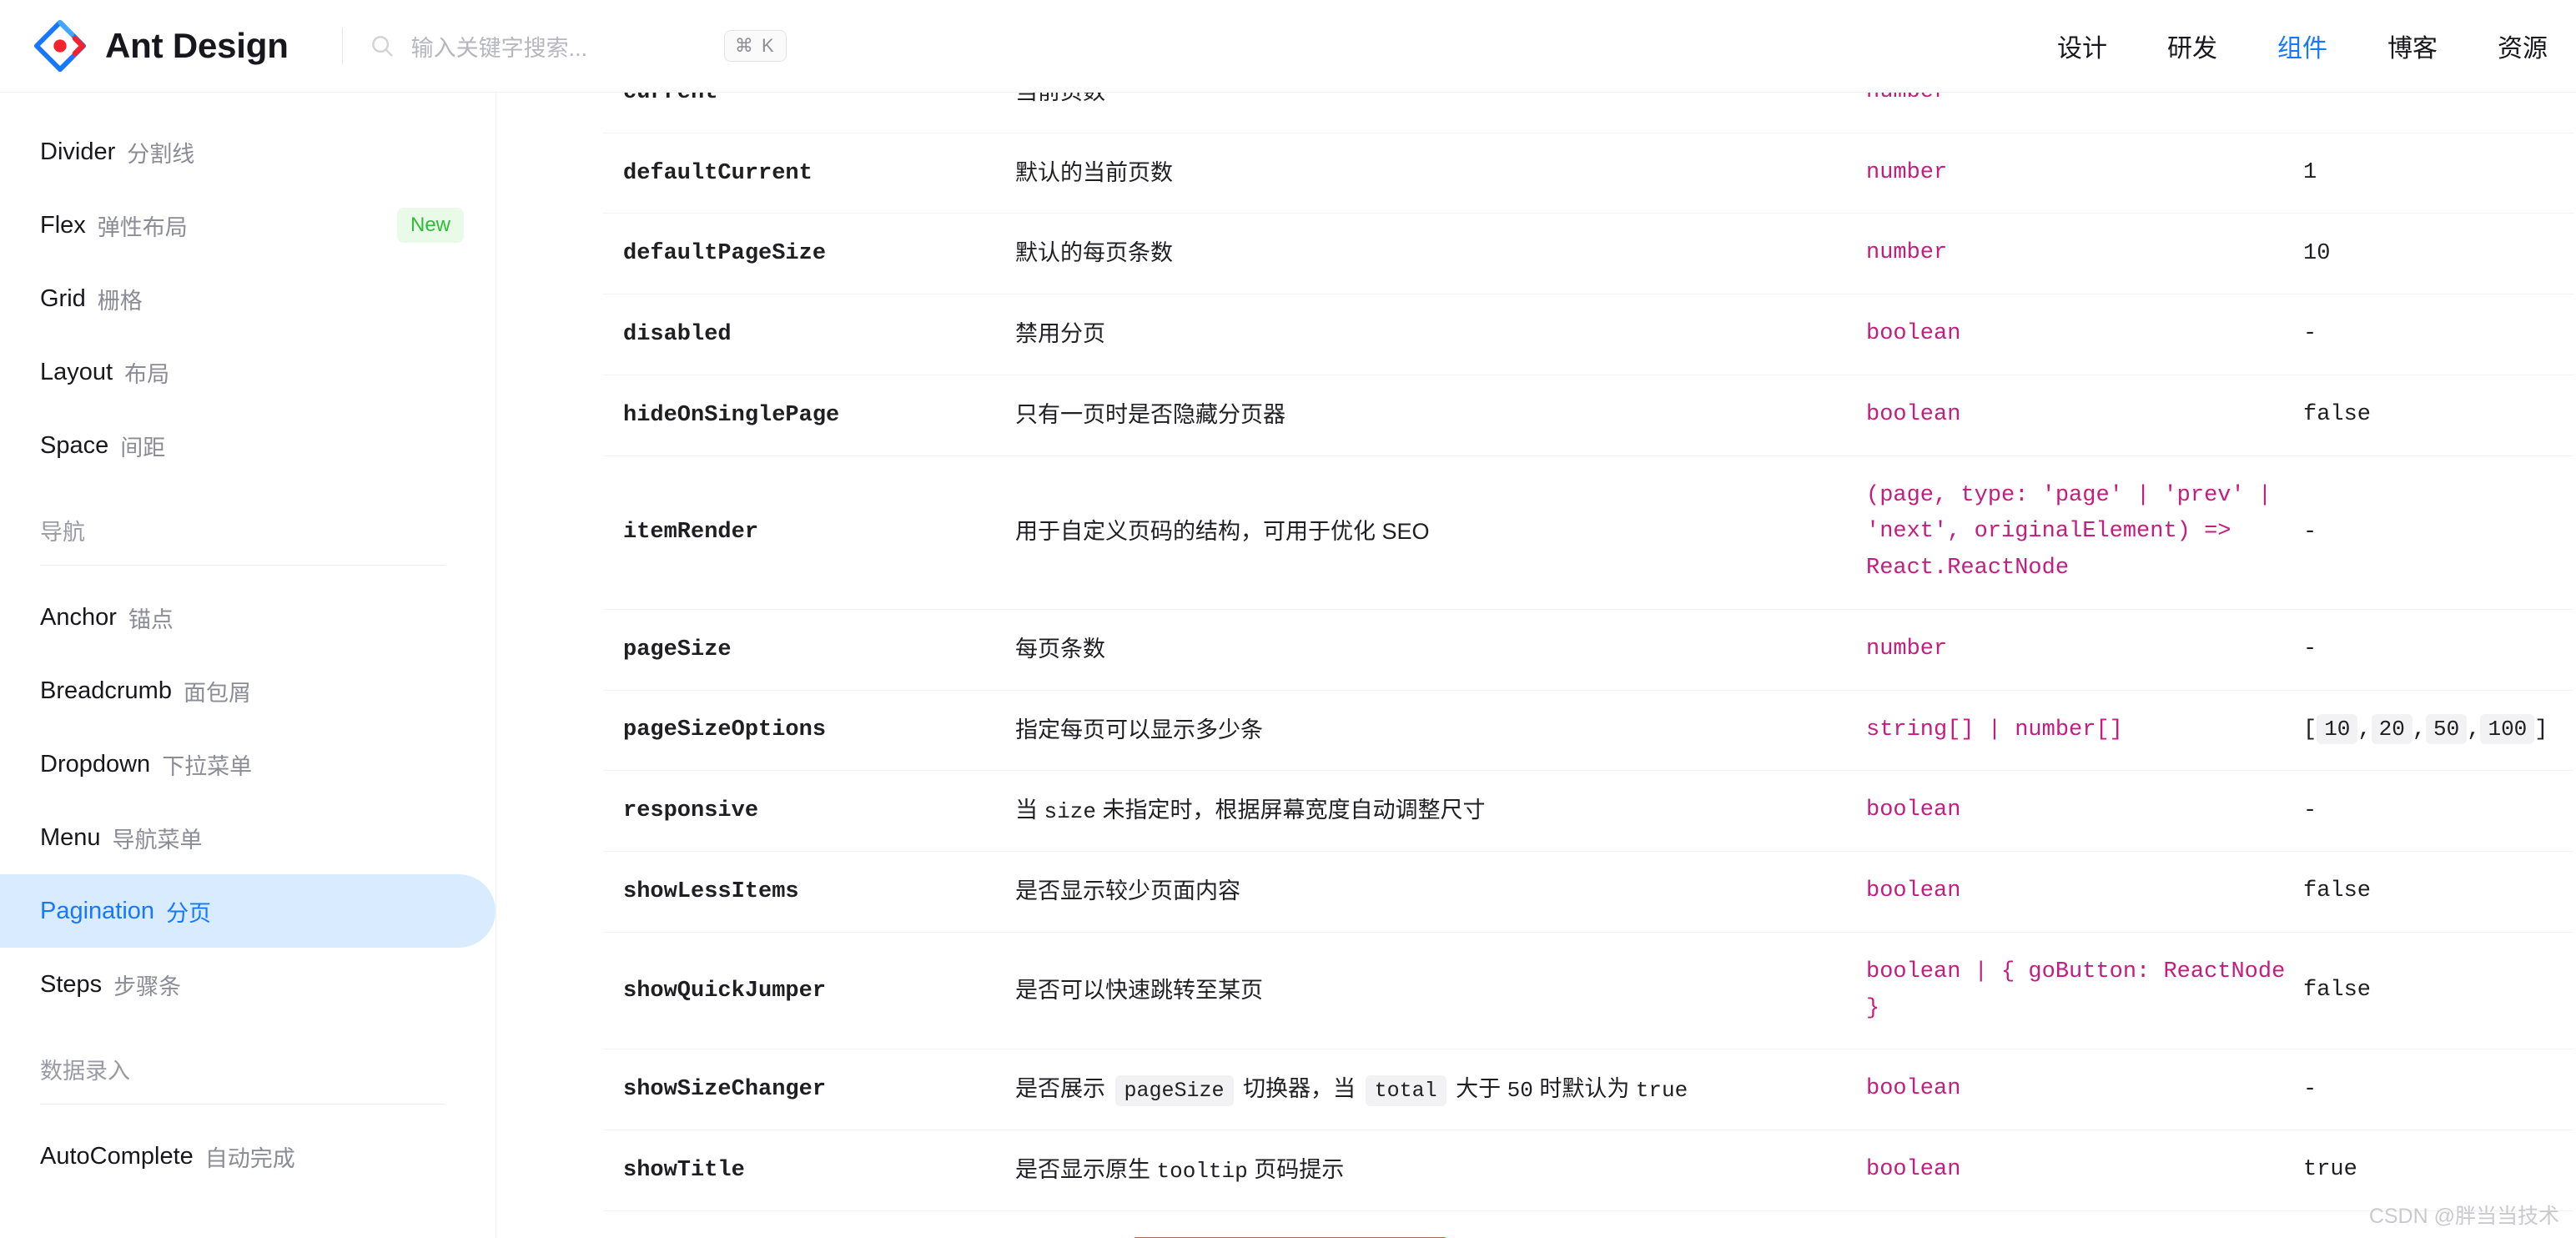 The height and width of the screenshot is (1238, 2576). Describe the element at coordinates (248, 911) in the screenshot. I see `sidebar-item-pagination: Pagination 分页` at that location.